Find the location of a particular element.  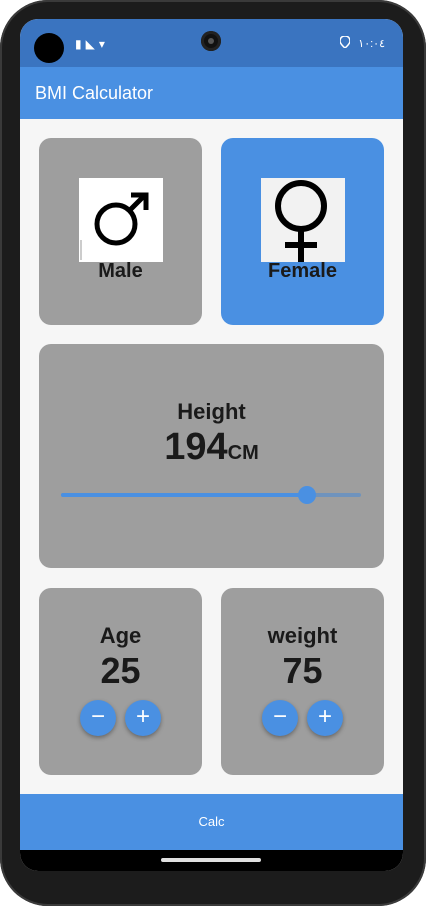

height-unit: CM is located at coordinates (243, 453).